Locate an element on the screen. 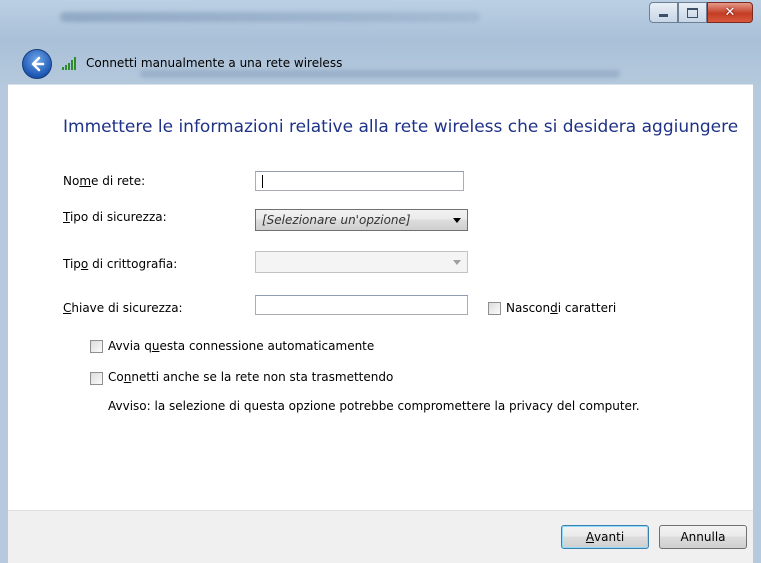 This screenshot has height=563, width=761. wireless-signal-icon is located at coordinates (69, 63).